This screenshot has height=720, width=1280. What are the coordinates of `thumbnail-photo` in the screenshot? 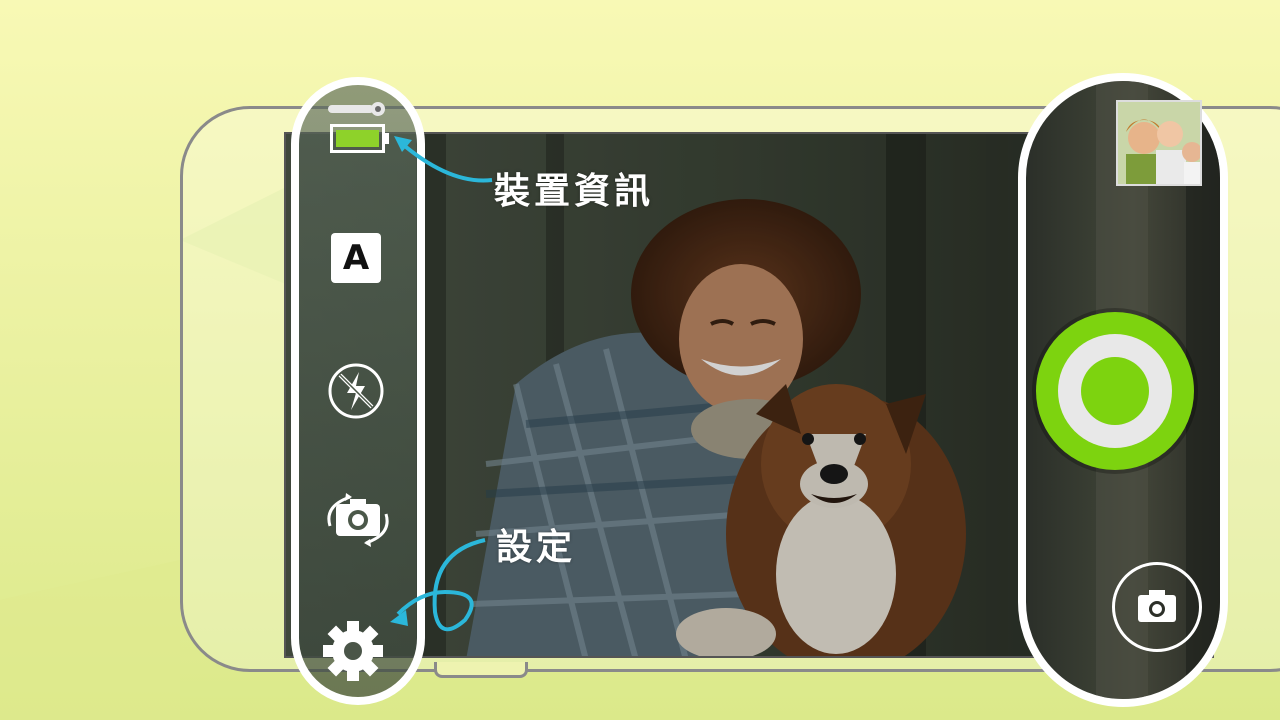 It's located at (1159, 143).